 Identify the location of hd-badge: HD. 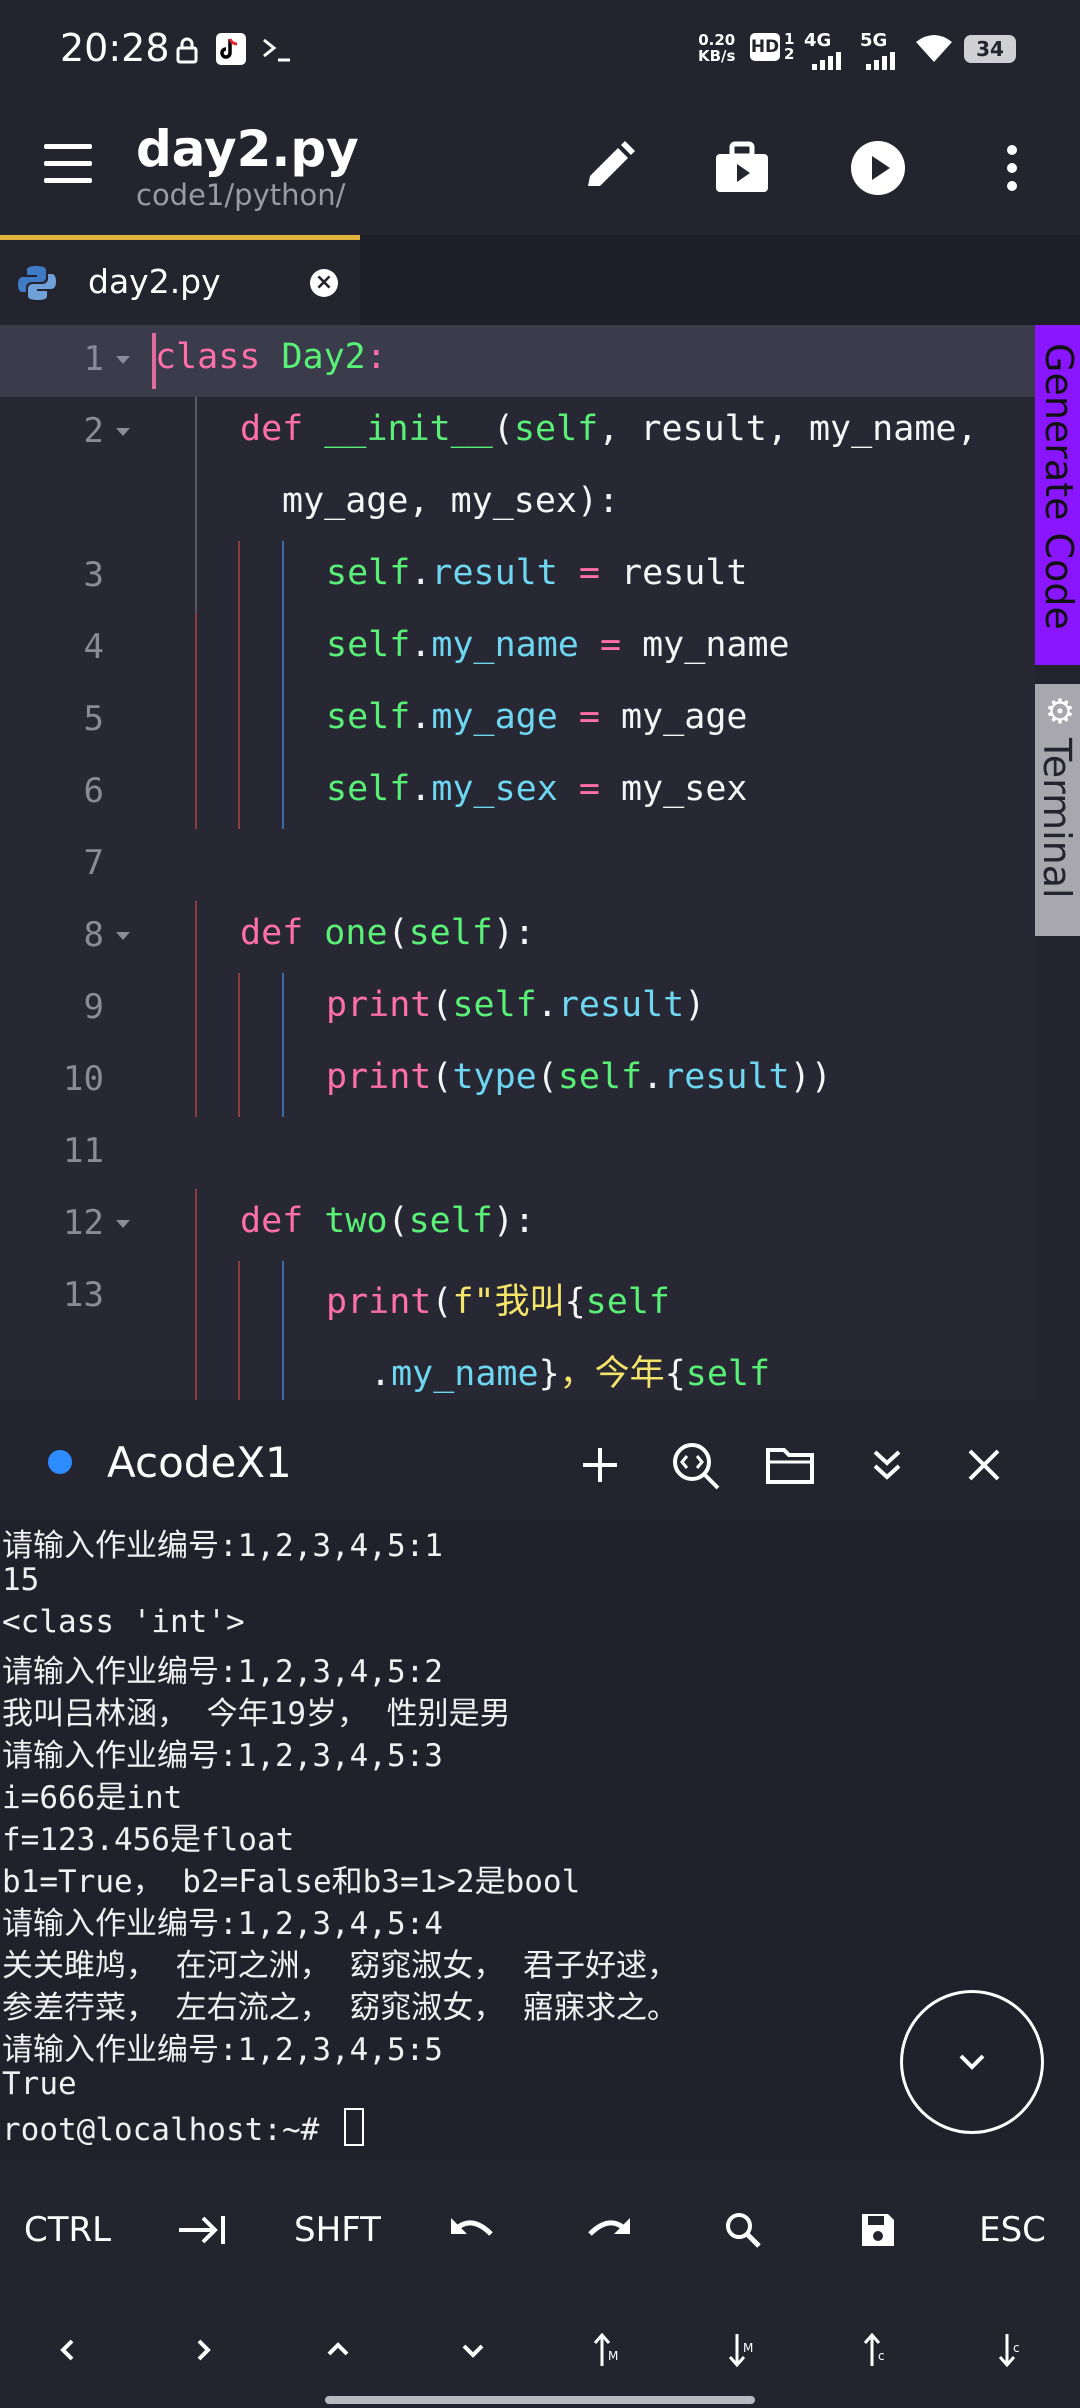
(765, 47).